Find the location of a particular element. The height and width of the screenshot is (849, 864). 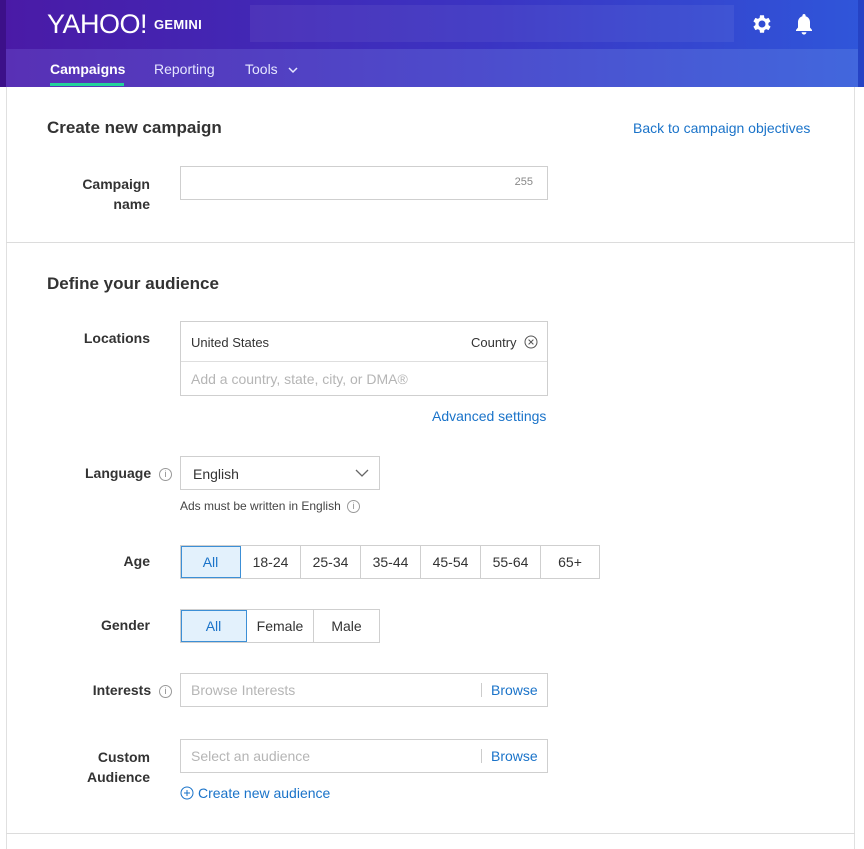

interests-label-group: Interests i is located at coordinates (116, 690).